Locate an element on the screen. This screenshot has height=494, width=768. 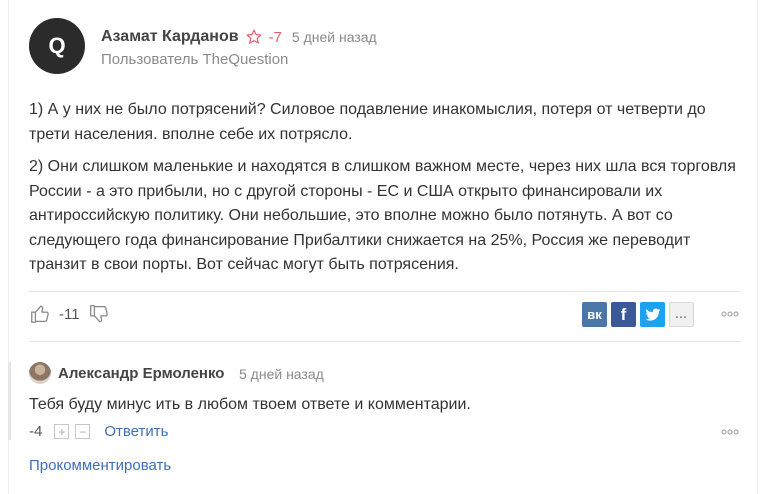
author-line: Азамат Карданов -7 5 дней назад is located at coordinates (239, 37).